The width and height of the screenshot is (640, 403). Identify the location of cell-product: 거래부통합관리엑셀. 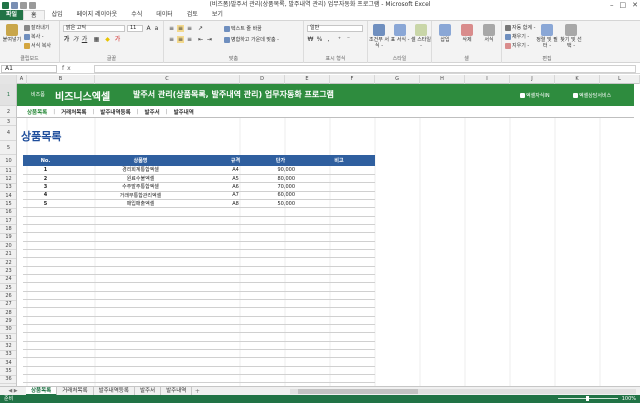
(140, 195).